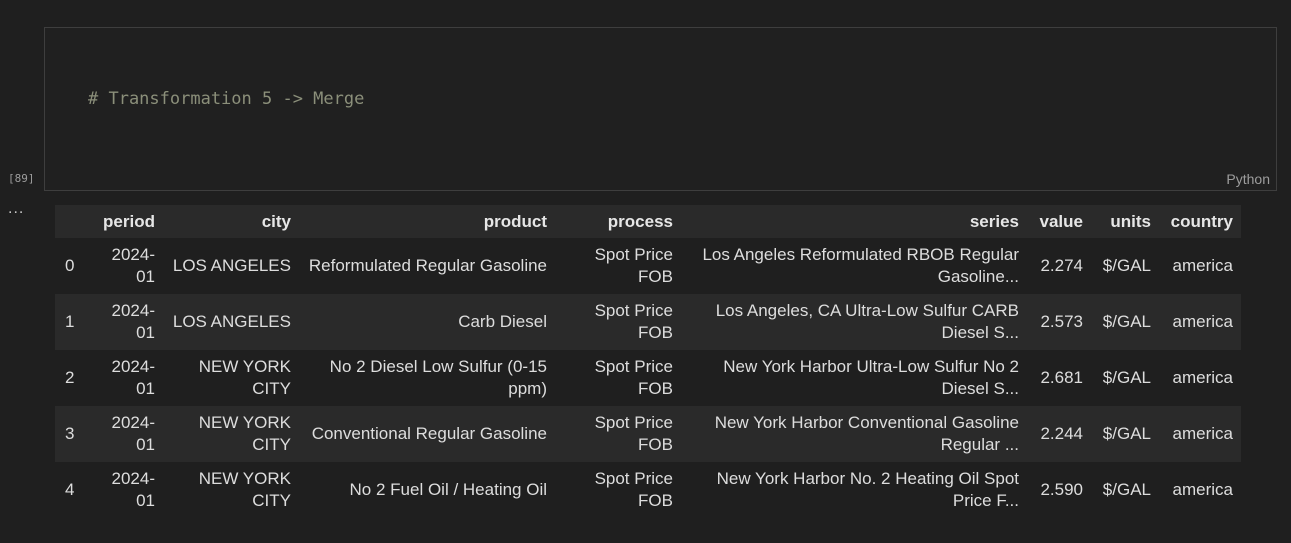  What do you see at coordinates (426, 100) in the screenshot?
I see `code-line-comment: # Transformation 5 -> Merge` at bounding box center [426, 100].